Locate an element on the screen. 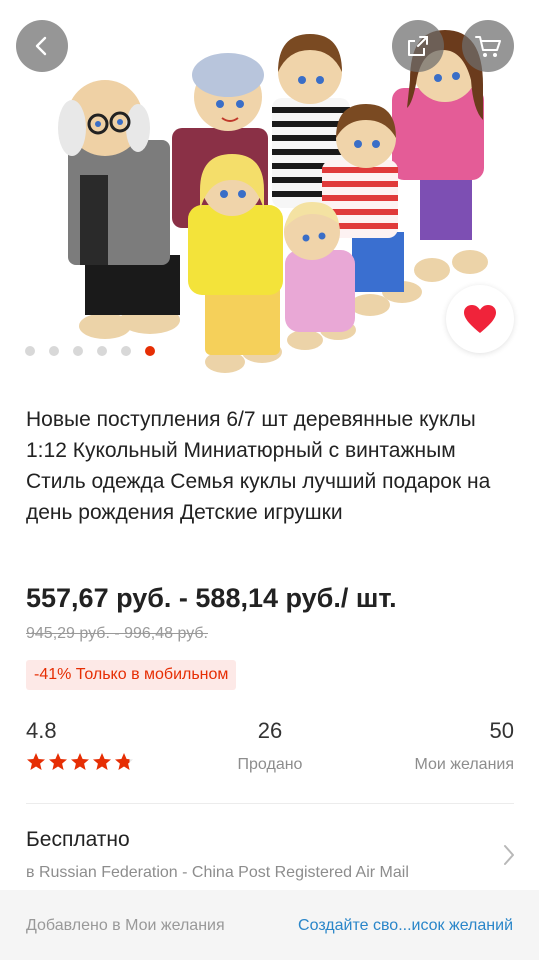 Image resolution: width=539 pixels, height=960 pixels. cart-icon is located at coordinates (488, 46).